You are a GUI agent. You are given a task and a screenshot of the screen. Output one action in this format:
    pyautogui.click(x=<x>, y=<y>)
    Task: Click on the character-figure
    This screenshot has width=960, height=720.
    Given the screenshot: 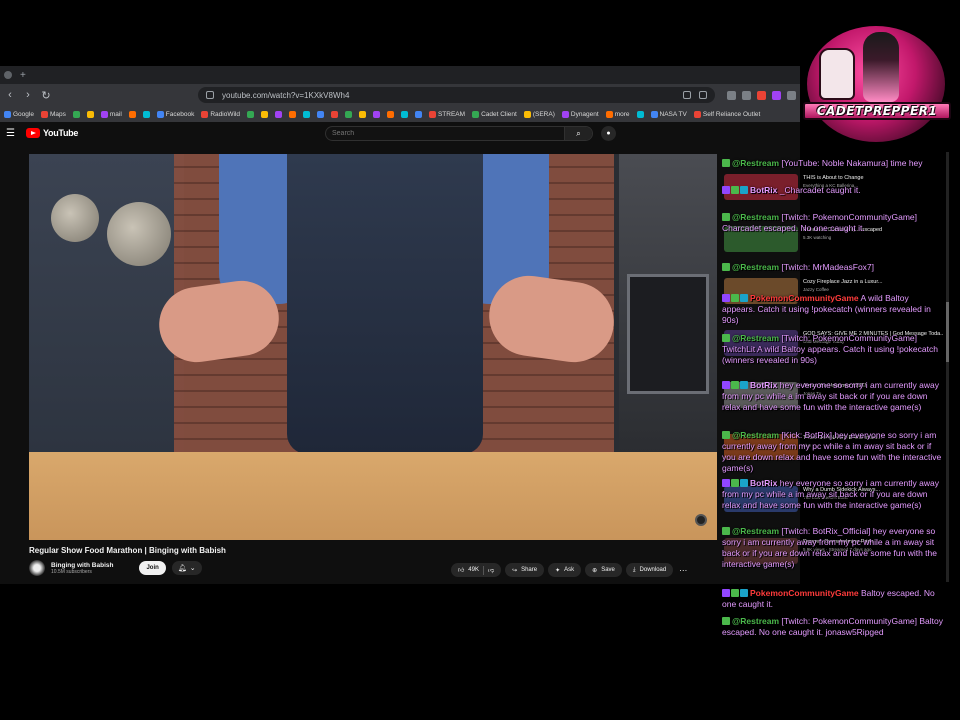 What is the action you would take?
    pyautogui.click(x=881, y=67)
    